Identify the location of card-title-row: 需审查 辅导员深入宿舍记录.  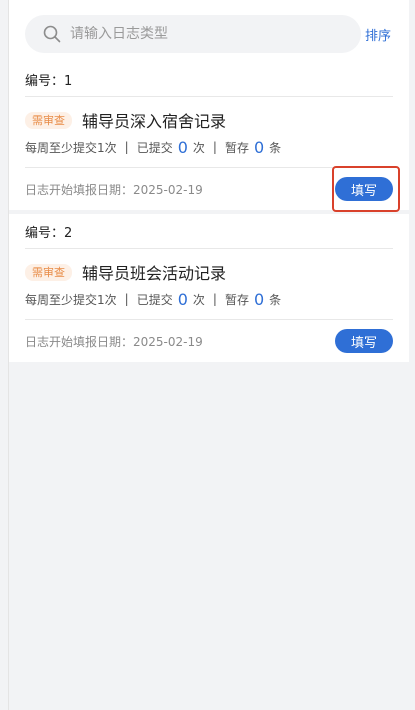
(209, 120).